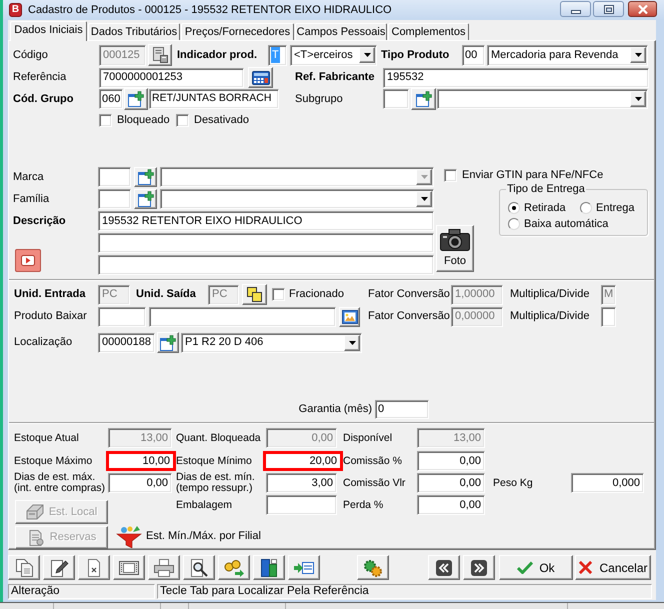 The height and width of the screenshot is (609, 664). I want to click on gears-icon, so click(373, 567).